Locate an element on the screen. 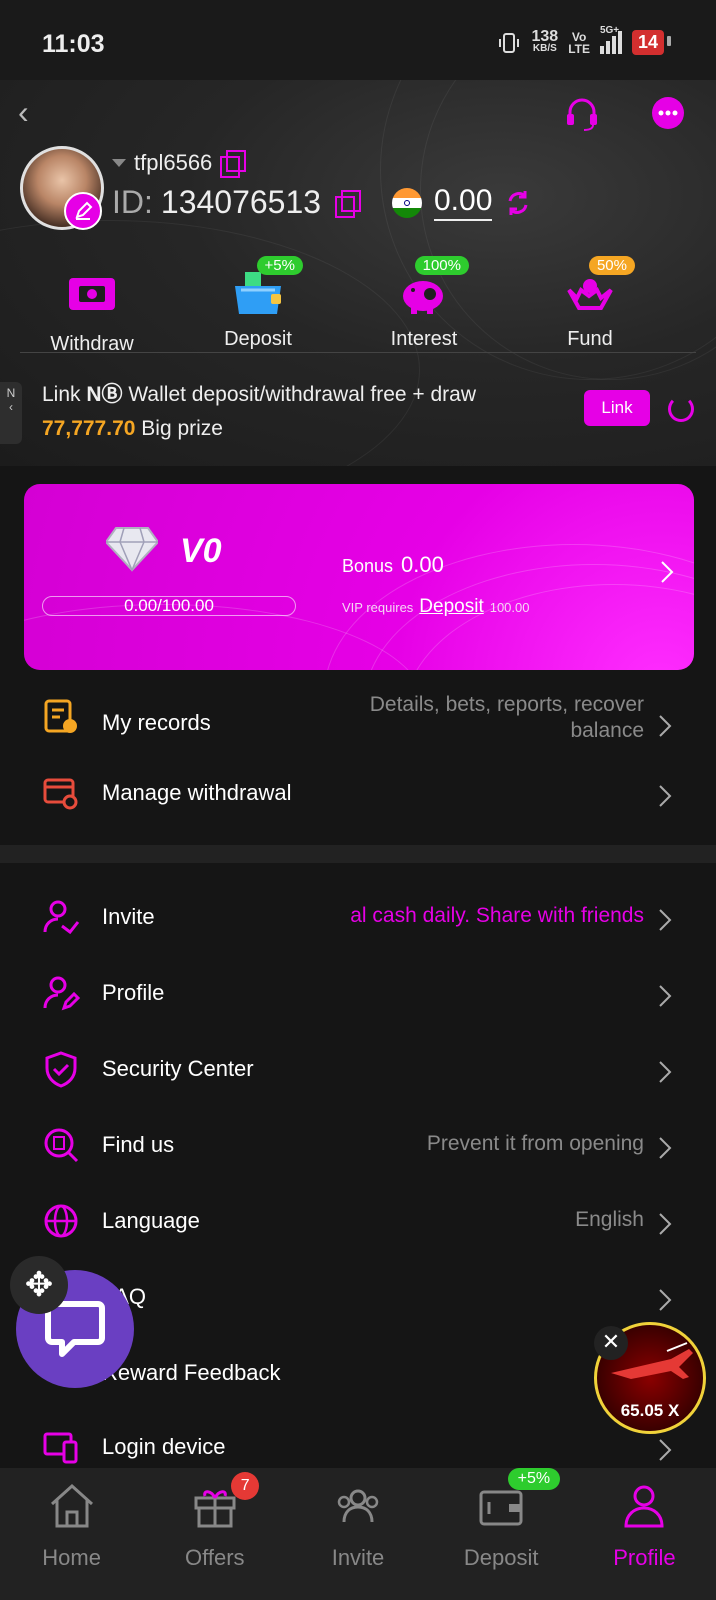 This screenshot has height=1600, width=716. nav-offers-label: Offers is located at coordinates (215, 1557).